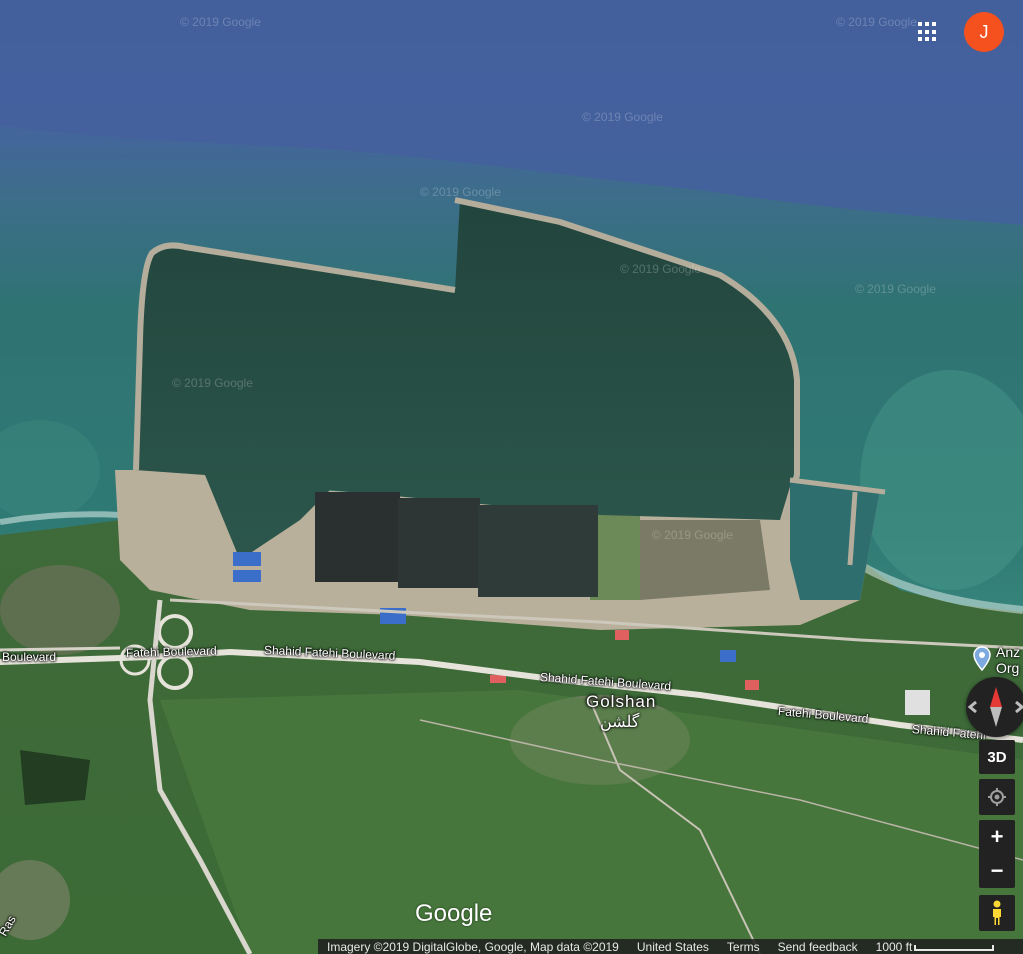 This screenshot has width=1023, height=954. I want to click on compass-icon, so click(994, 707).